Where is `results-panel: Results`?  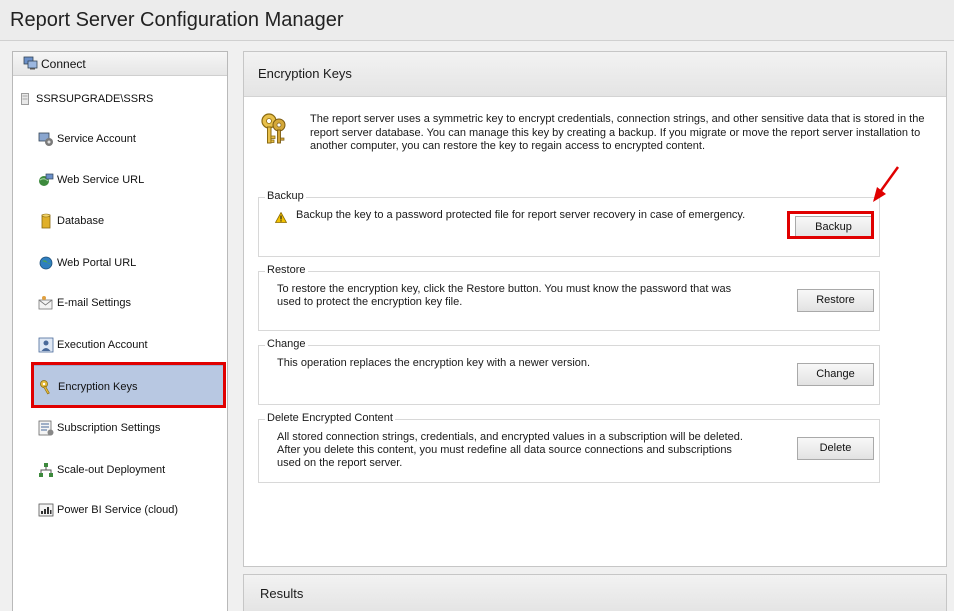 results-panel: Results is located at coordinates (595, 592).